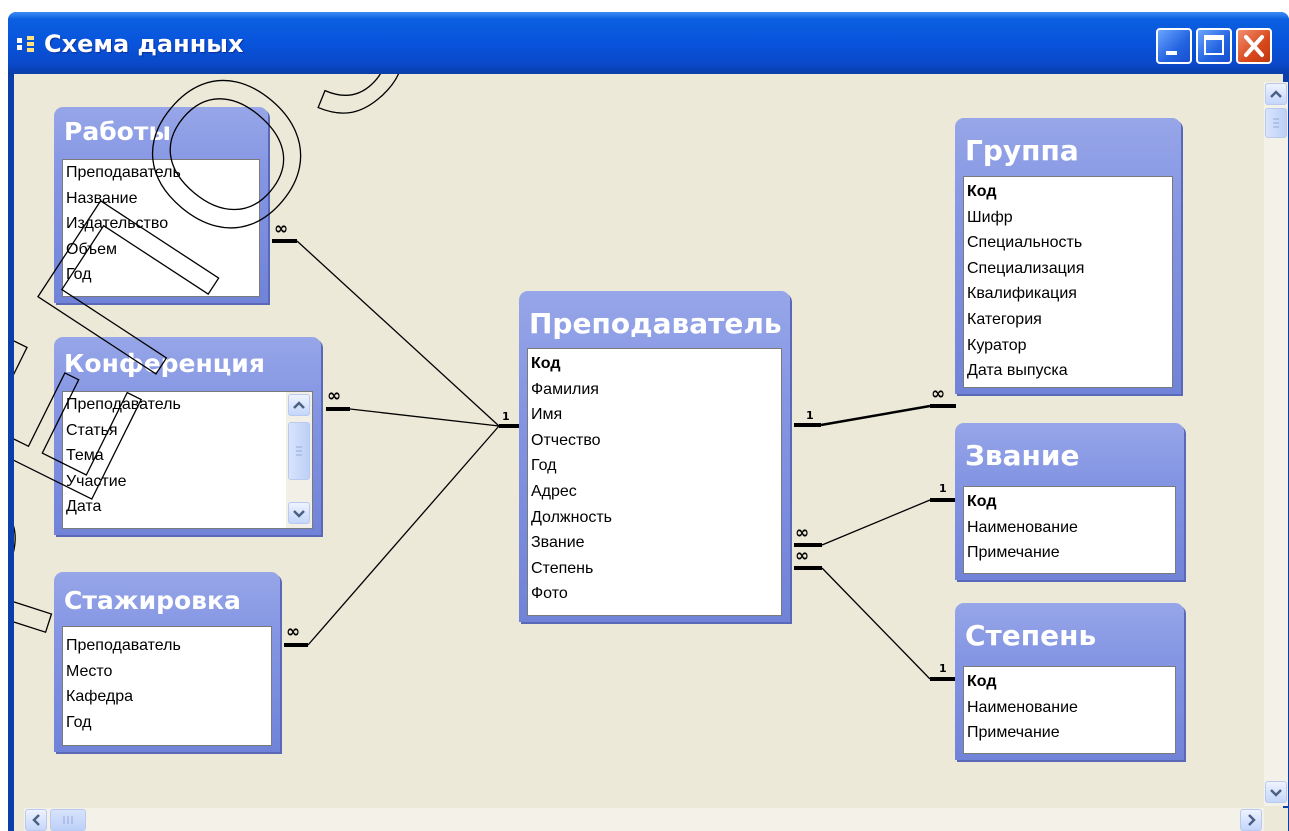 Image resolution: width=1289 pixels, height=831 pixels. I want to click on field-item: Должность, so click(654, 518).